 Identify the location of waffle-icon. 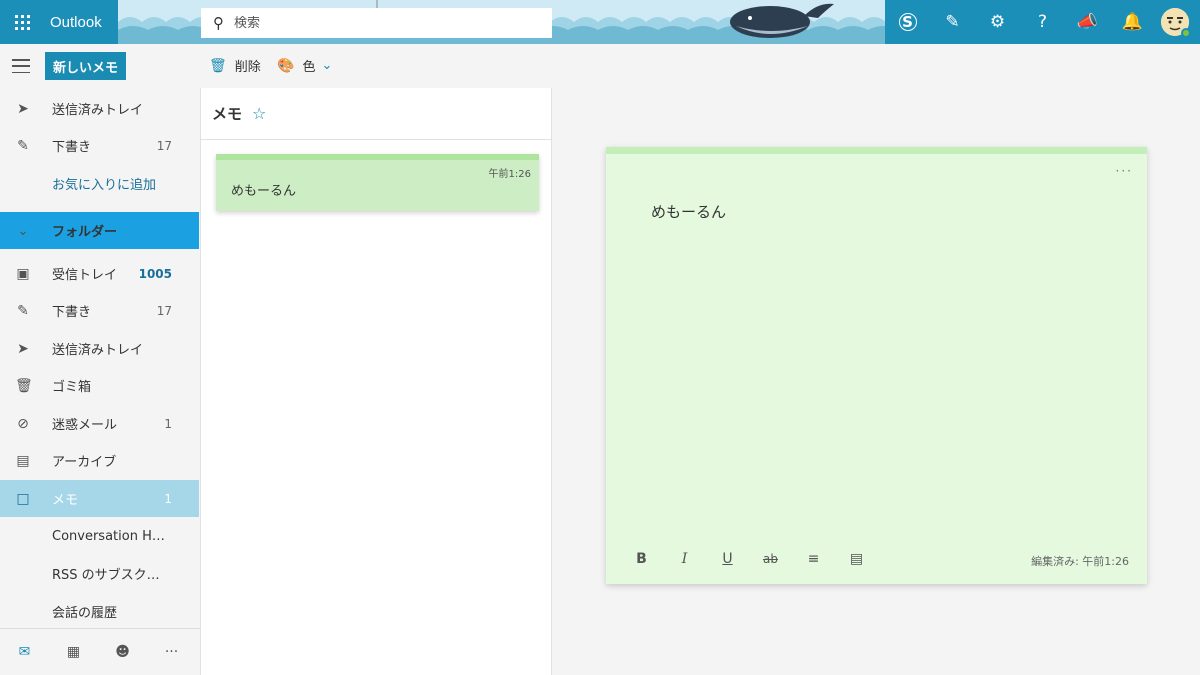
(22, 22).